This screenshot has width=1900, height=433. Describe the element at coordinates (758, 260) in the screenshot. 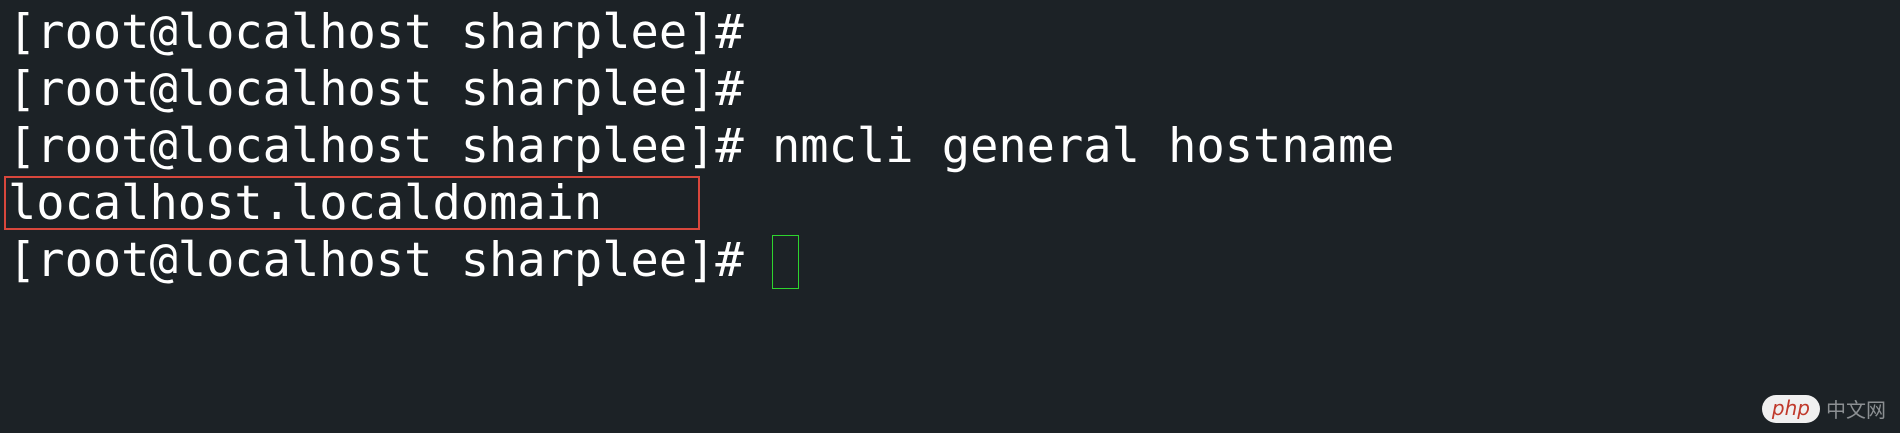

I see `command` at that location.